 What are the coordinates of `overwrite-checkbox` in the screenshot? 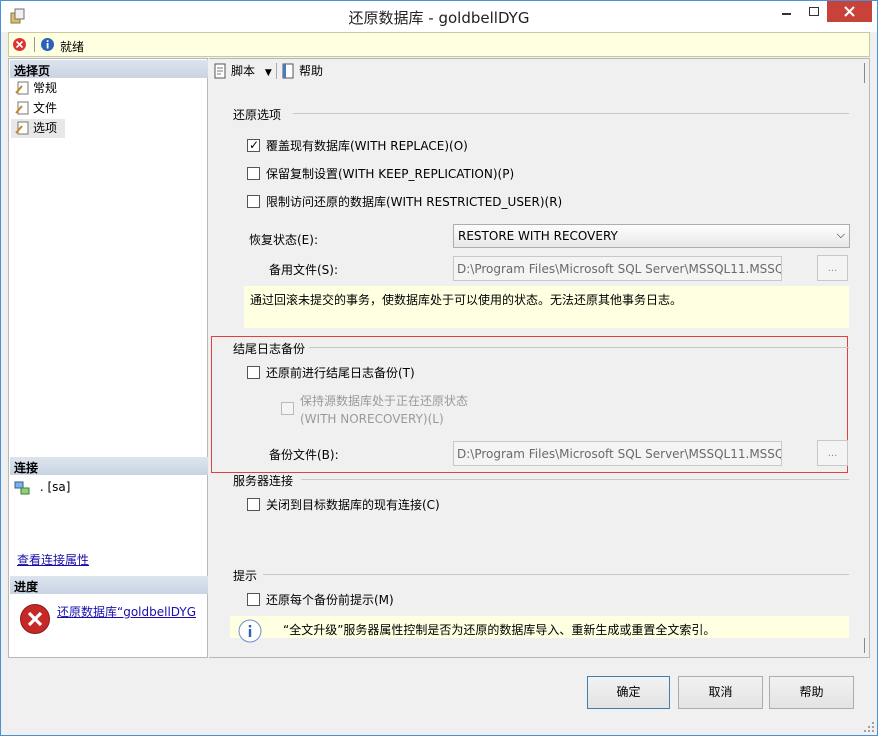 It's located at (253, 145).